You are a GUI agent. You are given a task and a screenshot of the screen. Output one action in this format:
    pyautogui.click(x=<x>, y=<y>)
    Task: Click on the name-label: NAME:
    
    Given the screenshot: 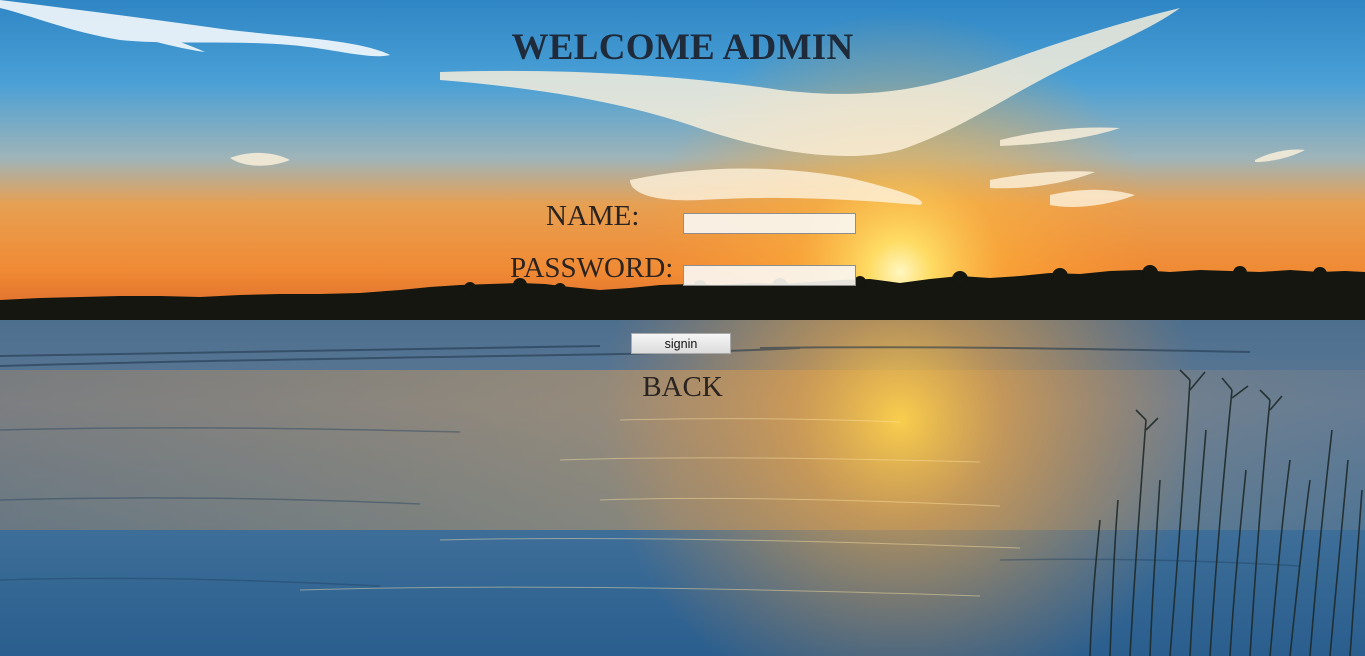 What is the action you would take?
    pyautogui.click(x=593, y=216)
    